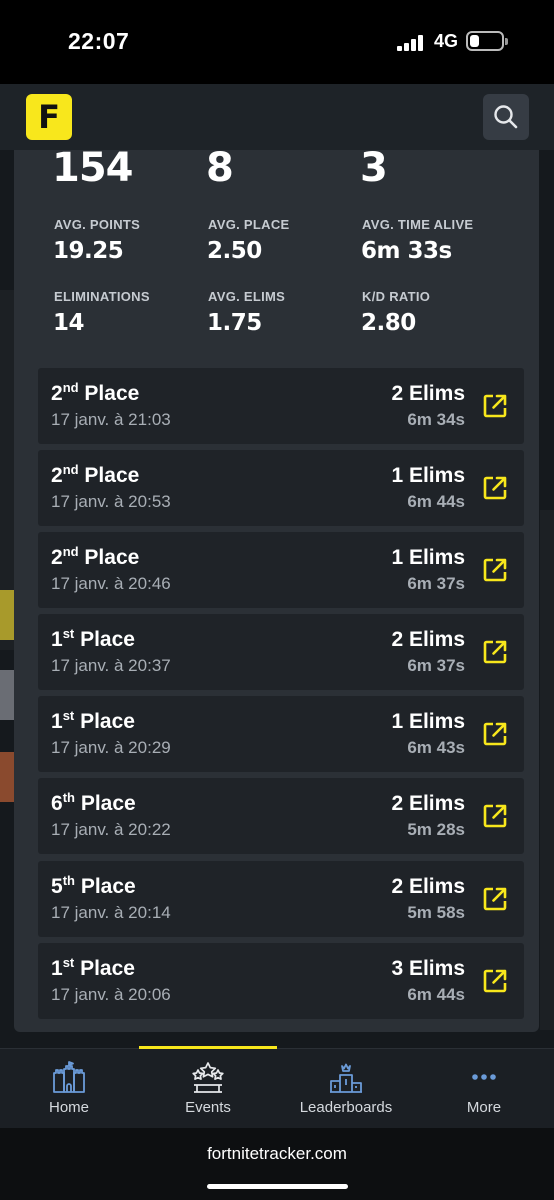 The width and height of the screenshot is (554, 1200). Describe the element at coordinates (111, 583) in the screenshot. I see `match-date: 17 janv. à 20:46` at that location.